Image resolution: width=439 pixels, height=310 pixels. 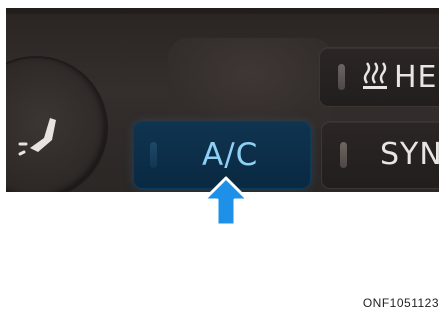 What do you see at coordinates (343, 155) in the screenshot?
I see `sync-indicator-led` at bounding box center [343, 155].